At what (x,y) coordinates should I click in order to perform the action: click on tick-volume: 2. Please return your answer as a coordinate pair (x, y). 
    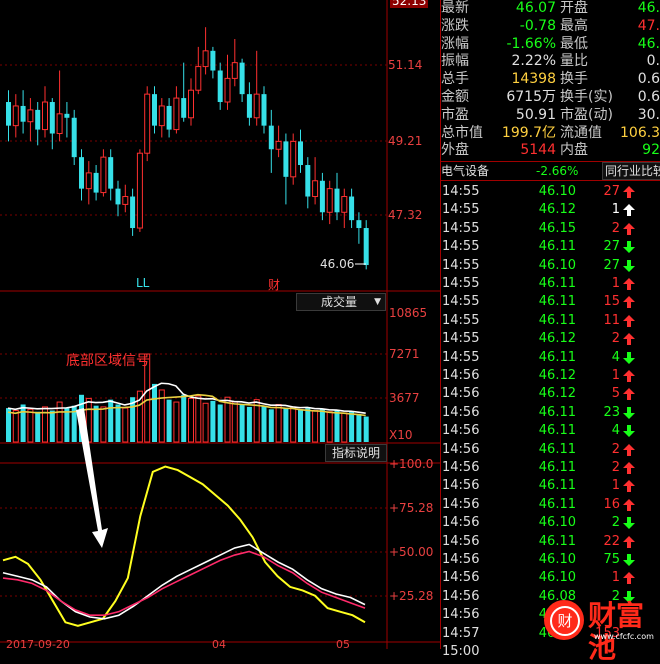
    Looking at the image, I should click on (615, 467).